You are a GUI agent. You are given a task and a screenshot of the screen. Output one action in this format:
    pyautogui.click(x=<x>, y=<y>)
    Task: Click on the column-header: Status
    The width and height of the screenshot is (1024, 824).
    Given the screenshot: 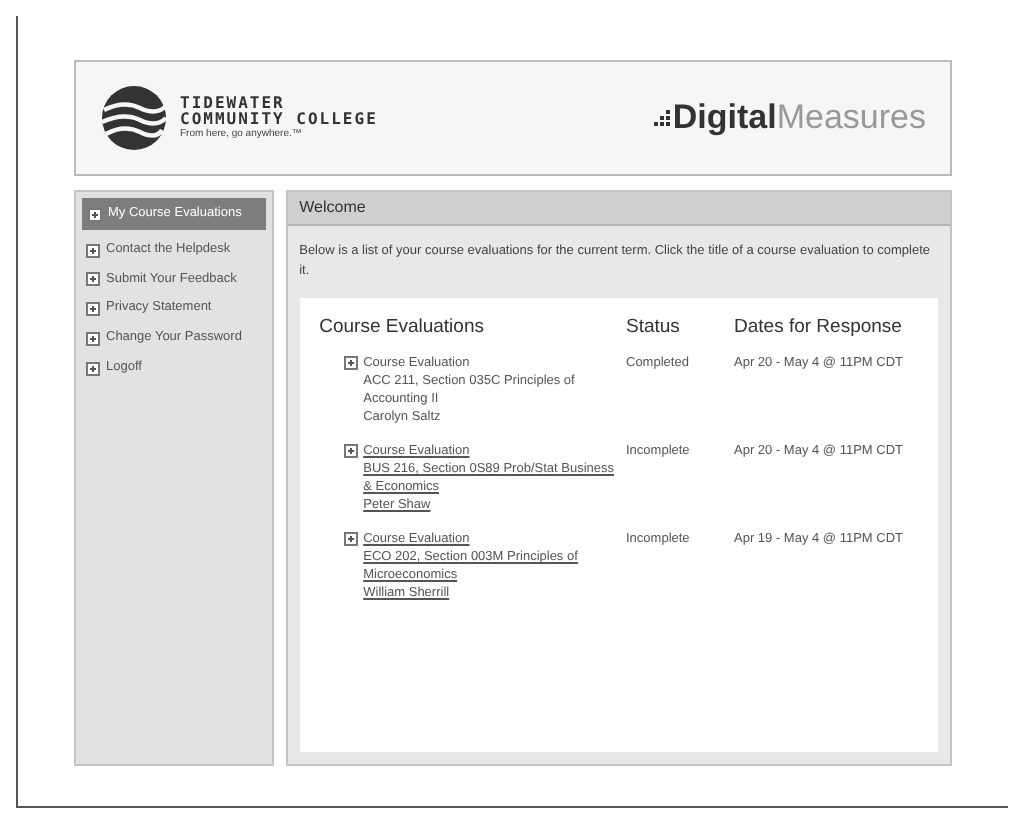 What is the action you would take?
    pyautogui.click(x=654, y=328)
    